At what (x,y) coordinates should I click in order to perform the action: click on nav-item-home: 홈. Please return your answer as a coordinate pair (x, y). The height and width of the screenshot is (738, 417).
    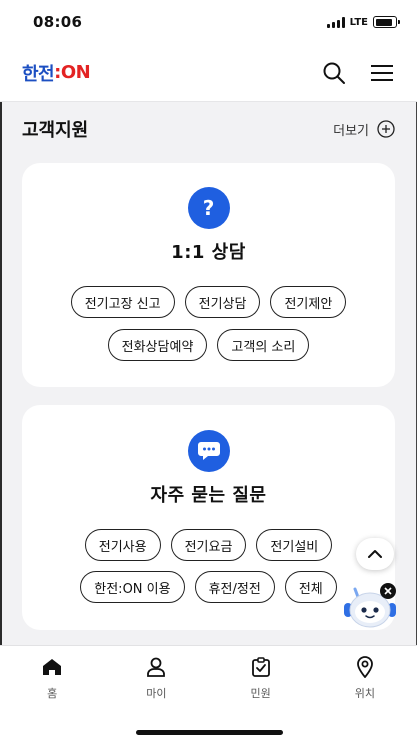
    Looking at the image, I should click on (52, 676).